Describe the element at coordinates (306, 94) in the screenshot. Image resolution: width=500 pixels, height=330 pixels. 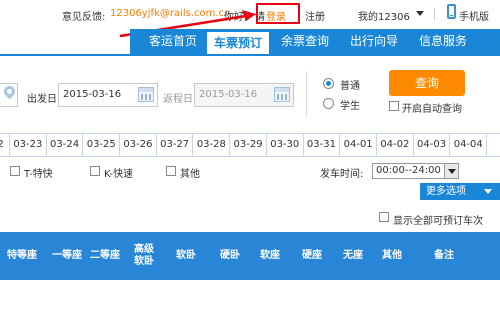
I see `search-divider` at that location.